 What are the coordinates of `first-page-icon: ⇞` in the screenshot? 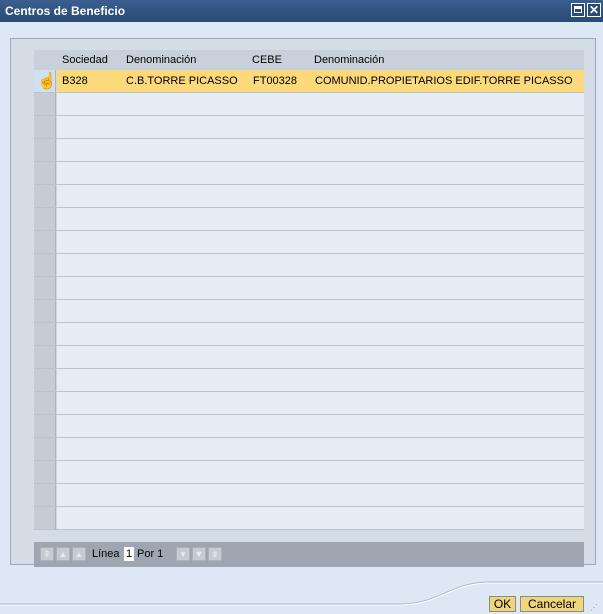 It's located at (47, 554).